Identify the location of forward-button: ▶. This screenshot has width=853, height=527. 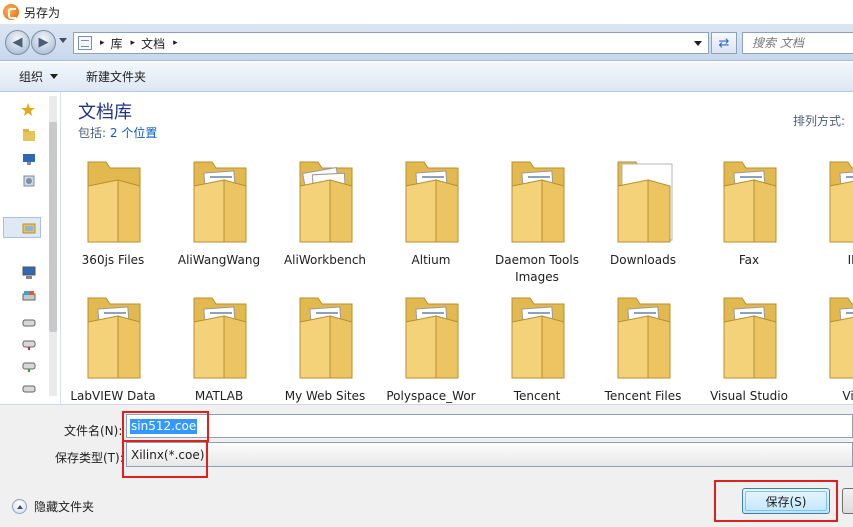
(43, 42).